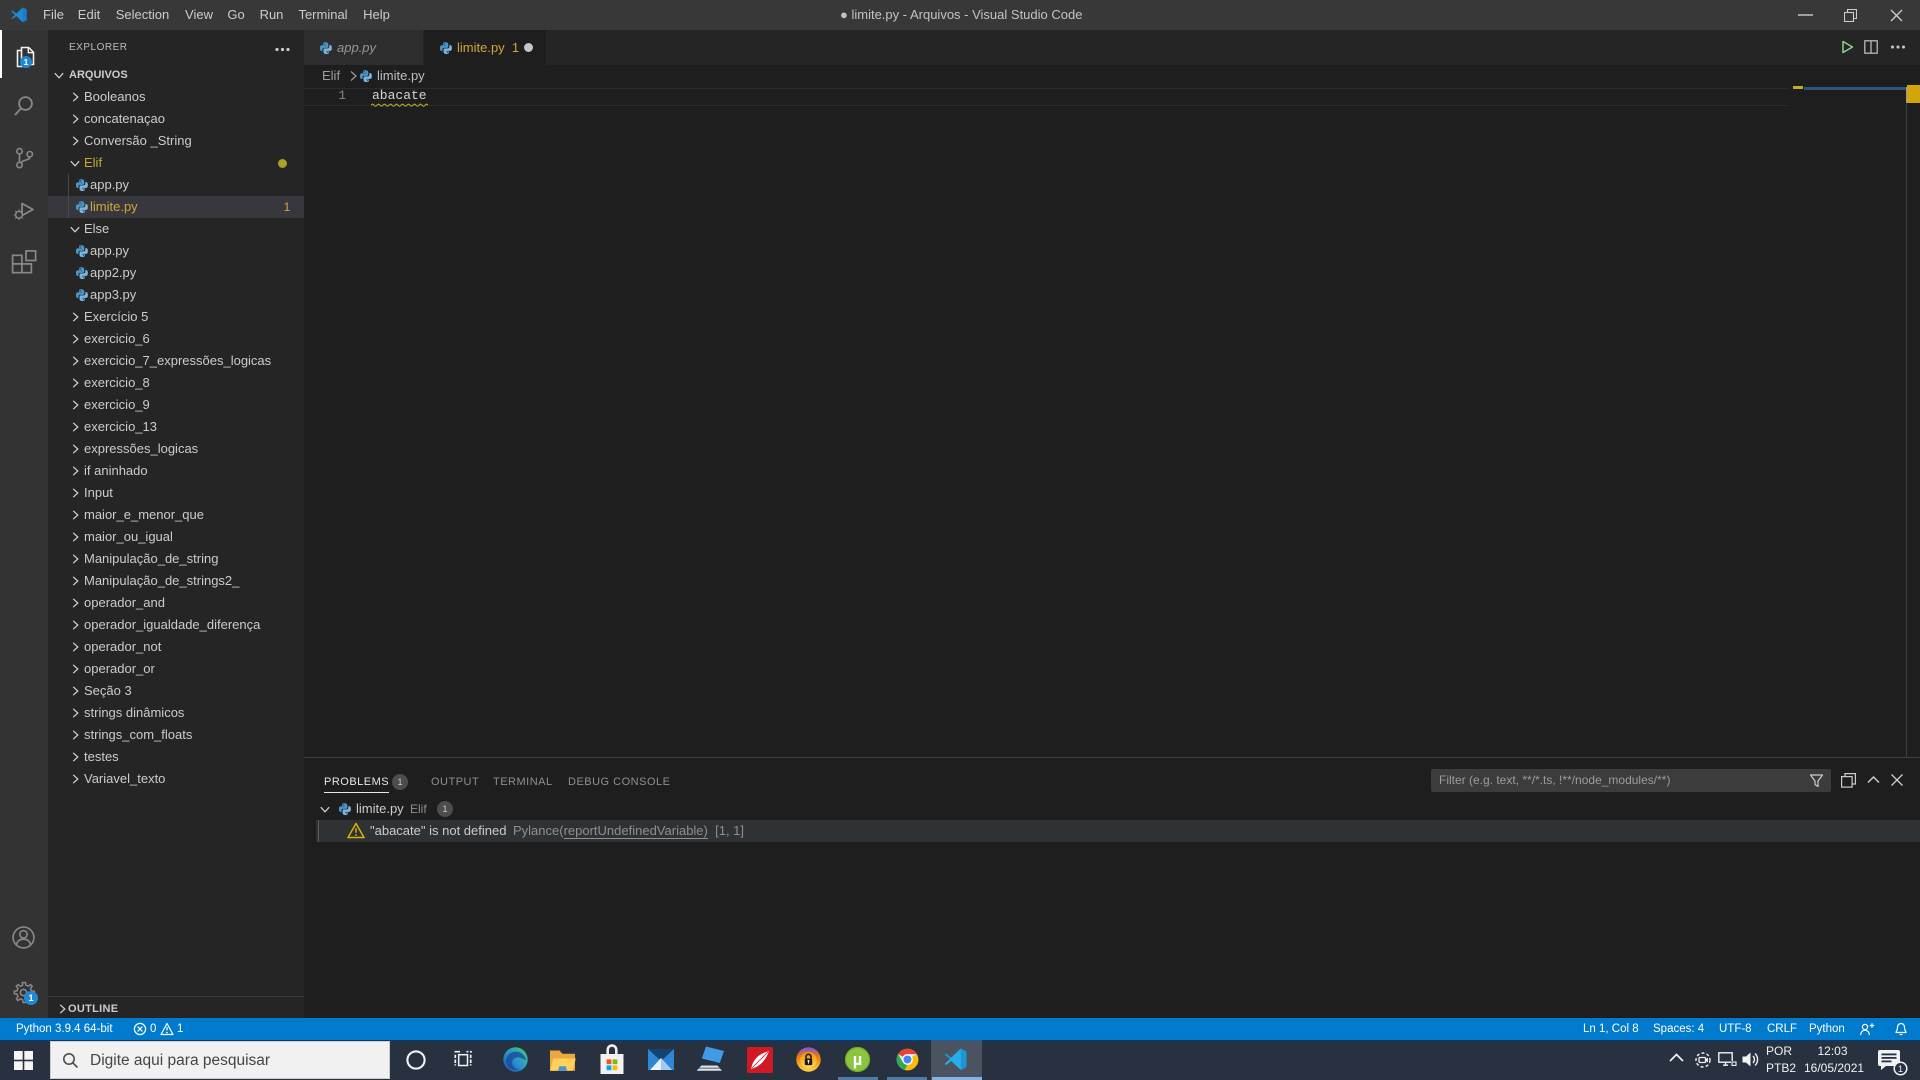 Image resolution: width=1920 pixels, height=1080 pixels. I want to click on svg-text: 1, so click(1900, 1069).